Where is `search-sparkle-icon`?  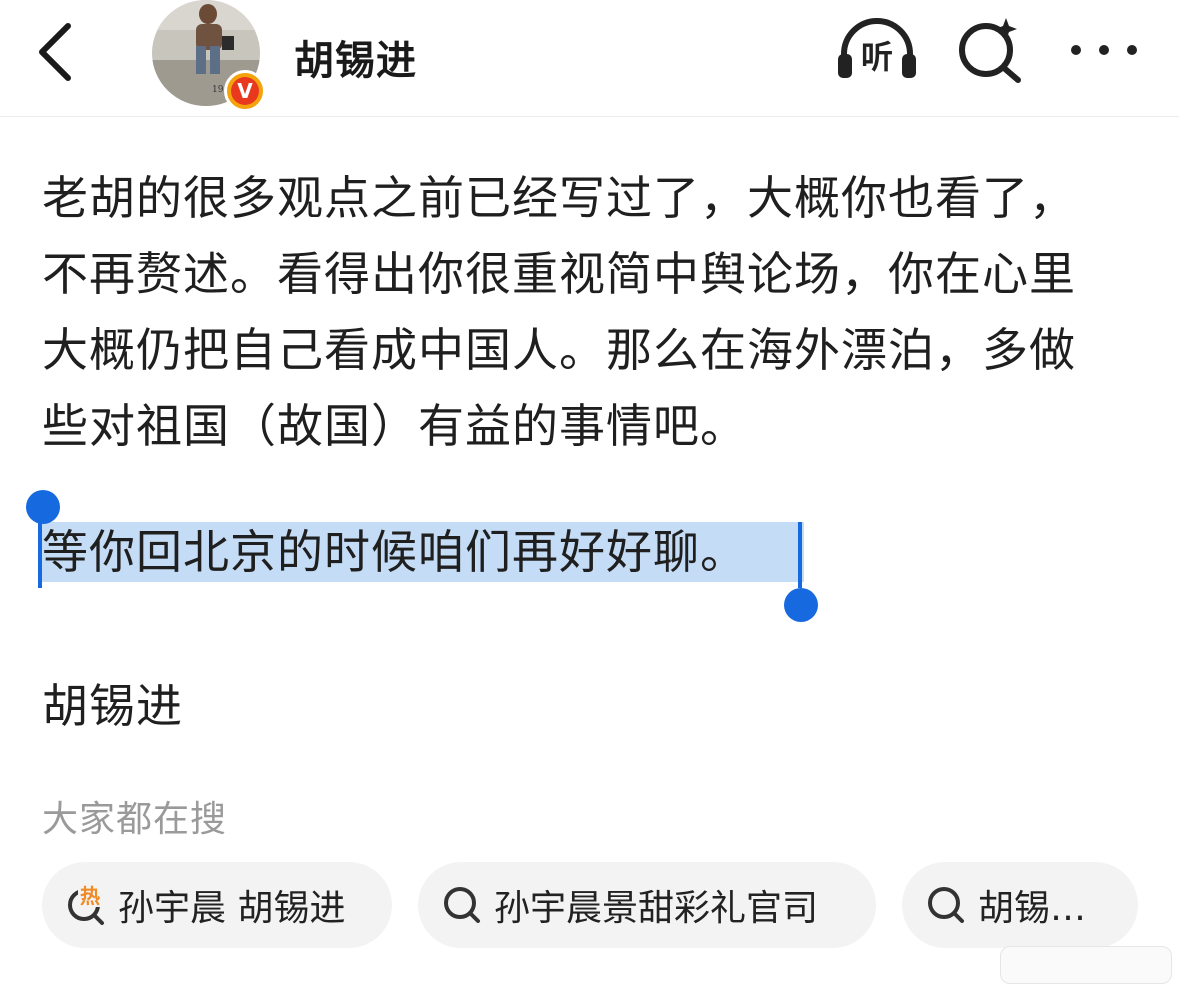
search-sparkle-icon is located at coordinates (990, 50).